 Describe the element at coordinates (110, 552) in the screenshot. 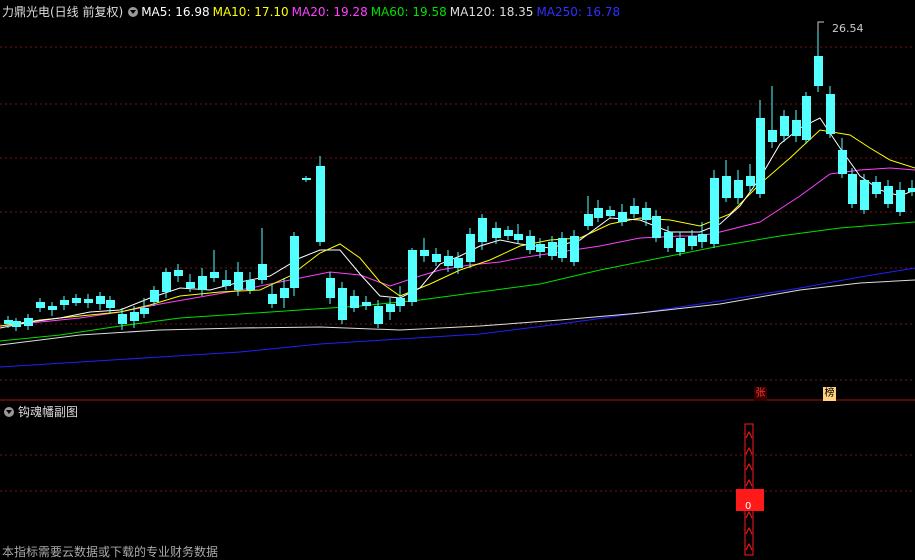

I see `footer-notice: 本指标需要云数据或下载的专业财务数据` at that location.